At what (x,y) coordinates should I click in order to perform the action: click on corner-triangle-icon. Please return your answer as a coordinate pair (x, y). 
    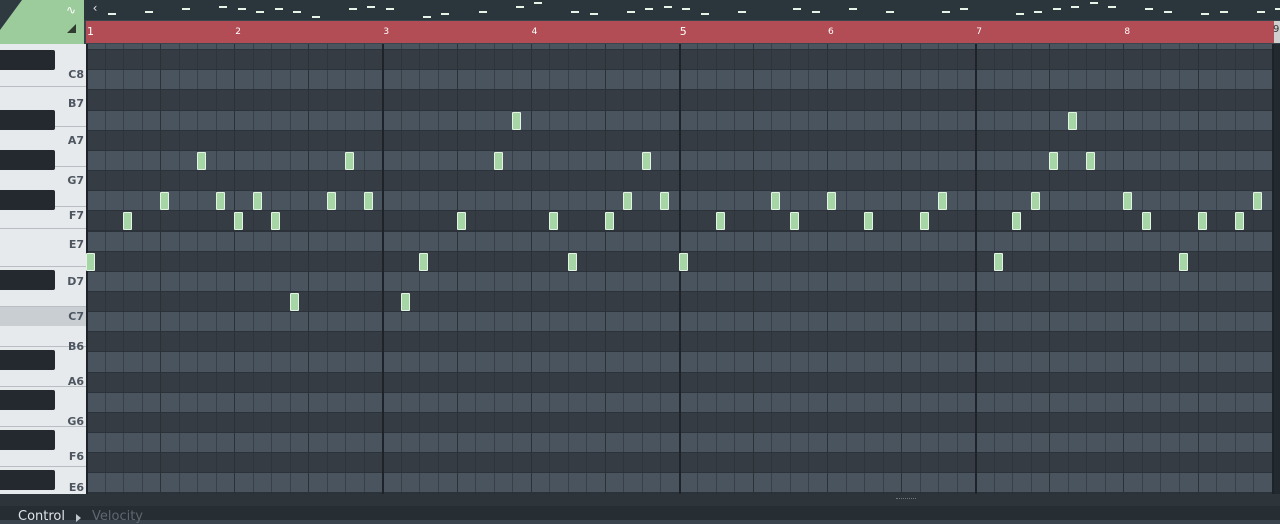
    Looking at the image, I should click on (71, 28).